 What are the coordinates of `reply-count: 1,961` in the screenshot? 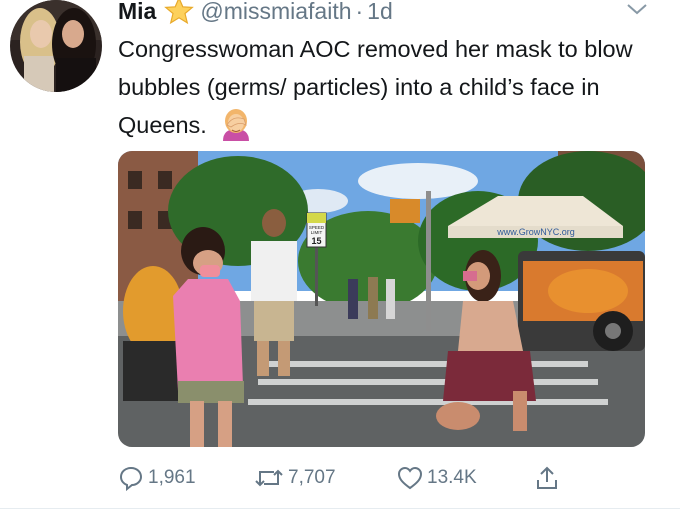 It's located at (172, 477).